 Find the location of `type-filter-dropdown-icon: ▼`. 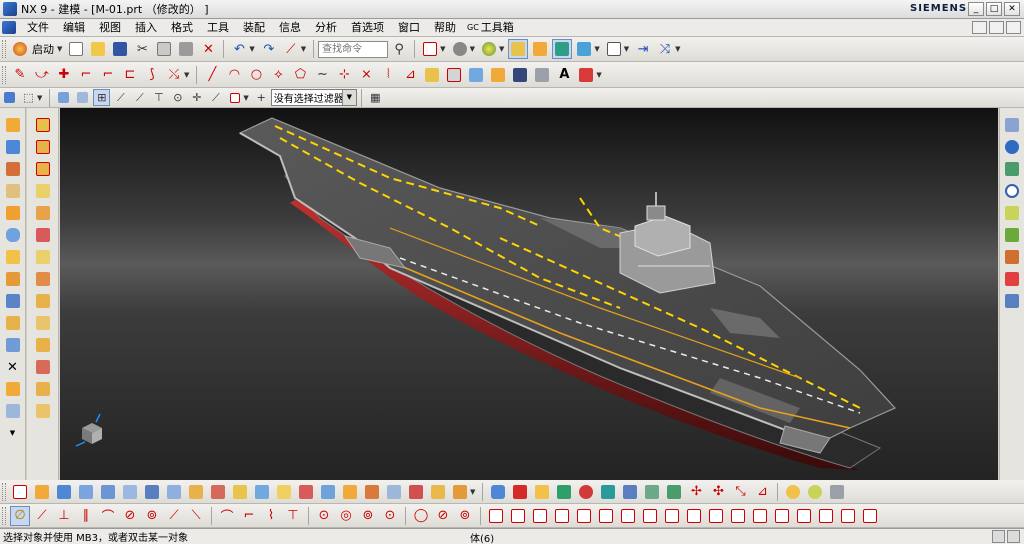

type-filter-dropdown-icon: ▼ is located at coordinates (348, 97).